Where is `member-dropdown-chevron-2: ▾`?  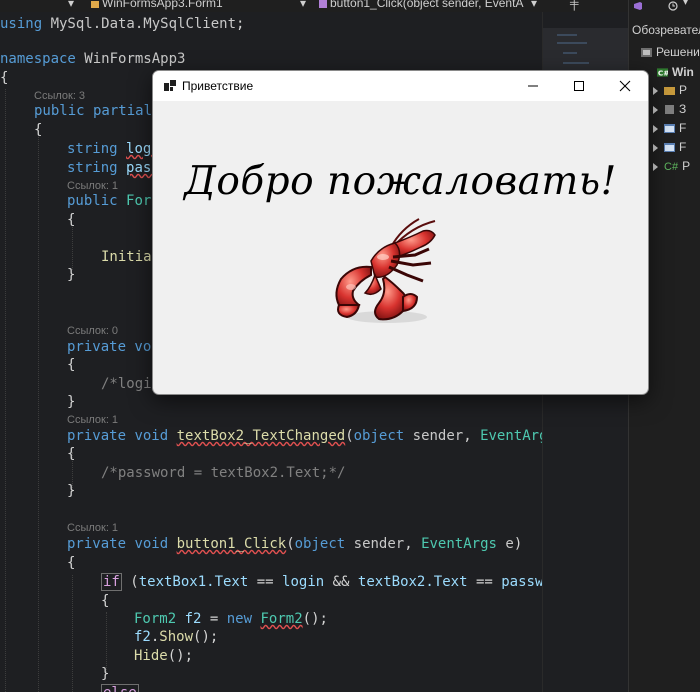 member-dropdown-chevron-2: ▾ is located at coordinates (534, 5).